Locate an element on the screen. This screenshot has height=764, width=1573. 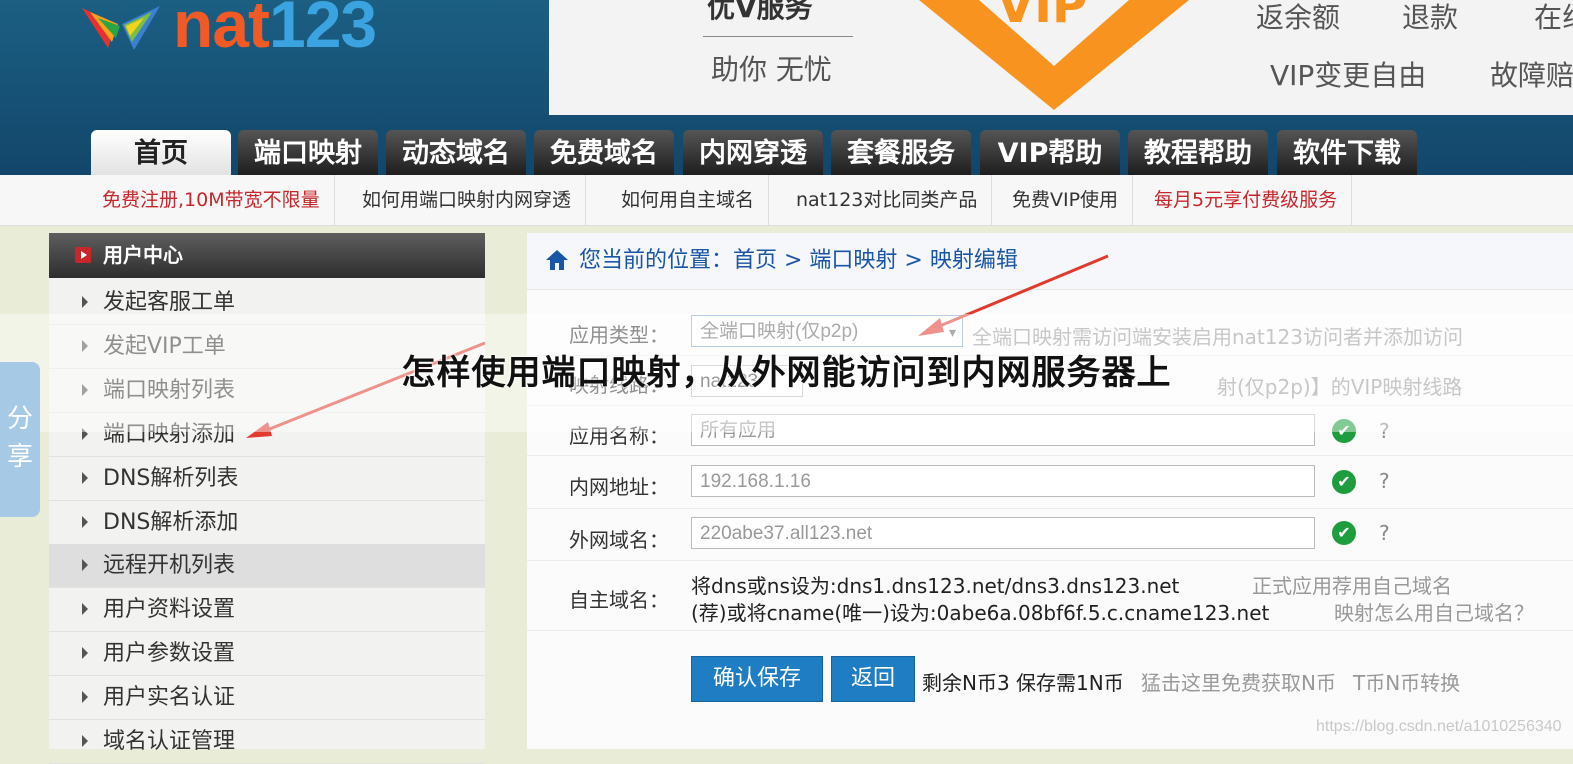
watermark: https://blog.csdn.net/a1010256340 is located at coordinates (1439, 726).